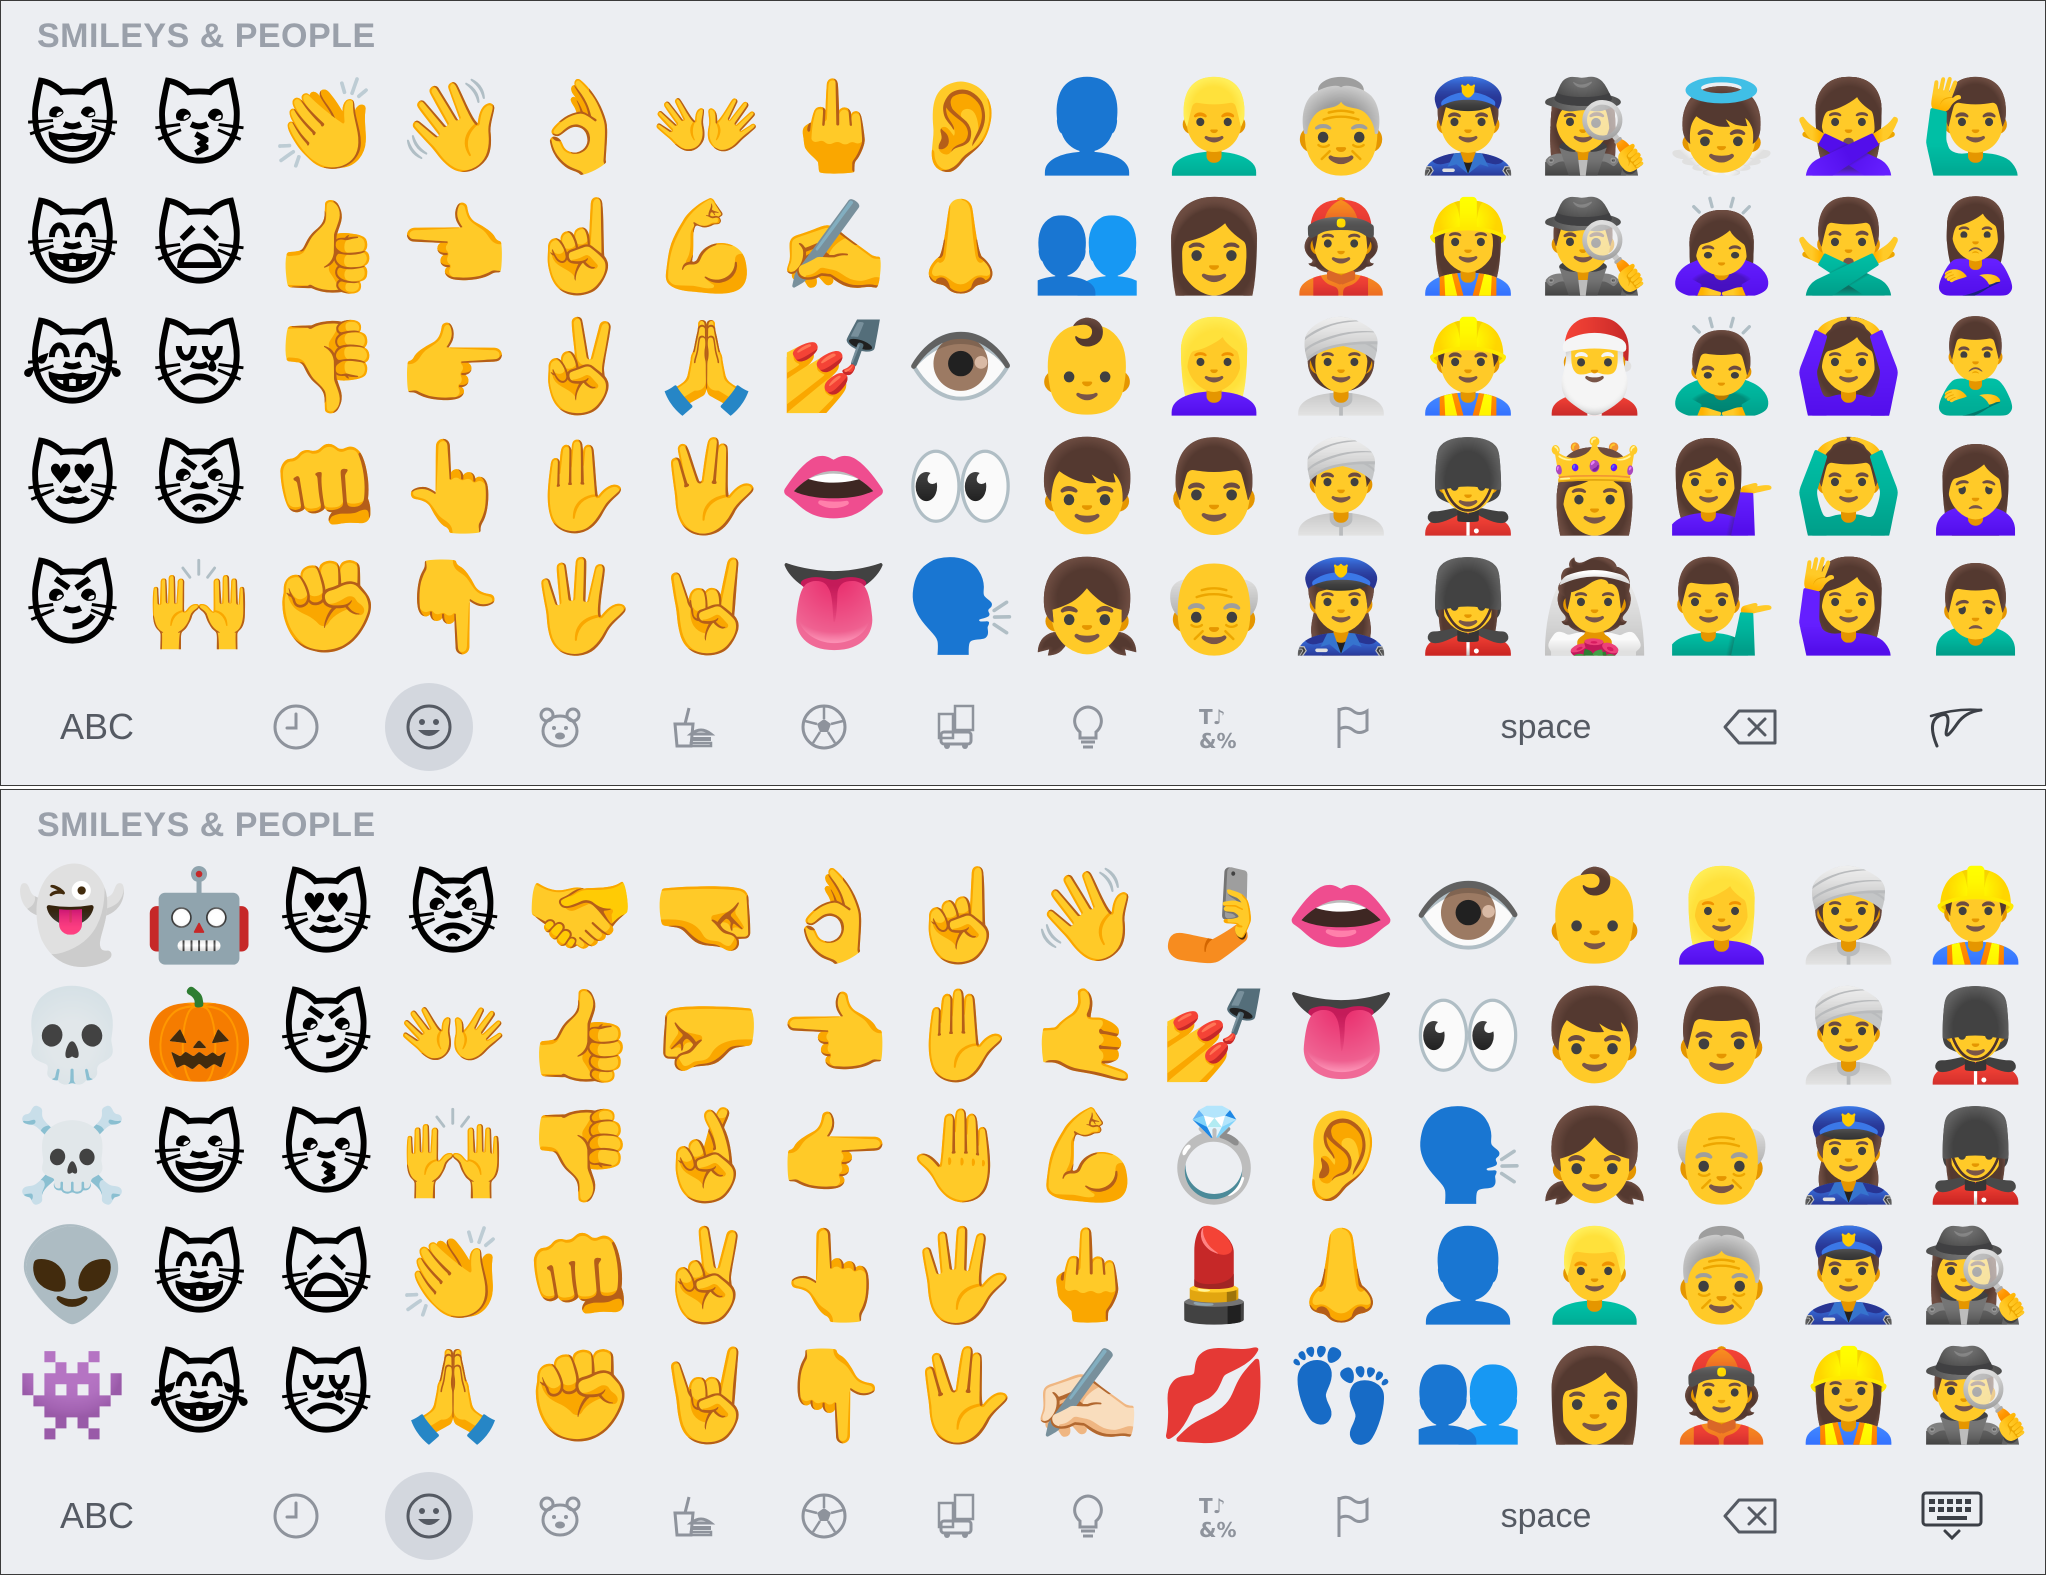  Describe the element at coordinates (706, 1156) in the screenshot. I see `emoji-key: 🤞` at that location.